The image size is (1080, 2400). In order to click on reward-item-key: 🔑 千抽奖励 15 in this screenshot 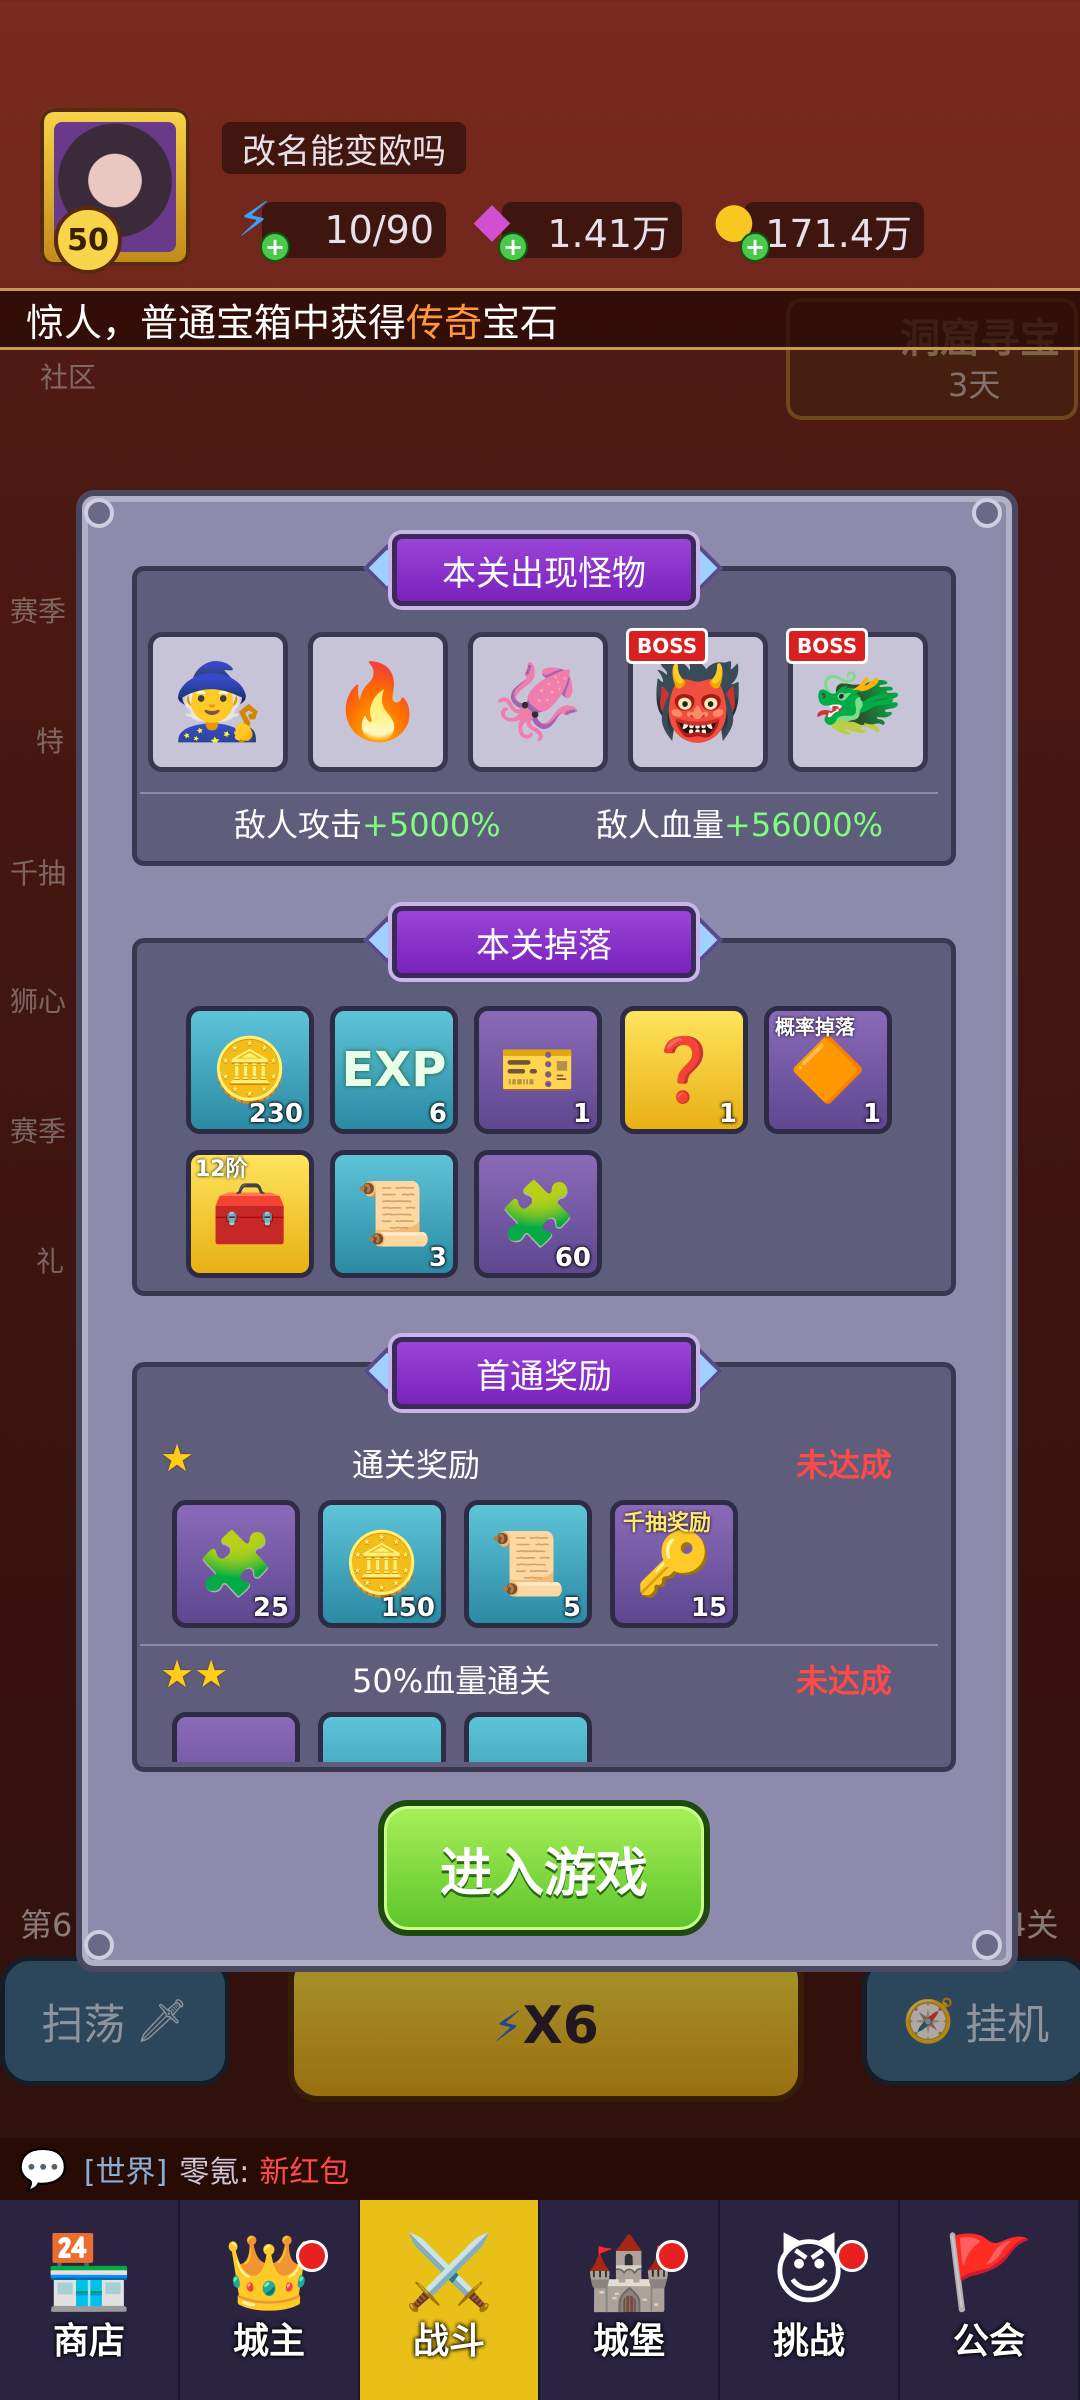, I will do `click(674, 1564)`.